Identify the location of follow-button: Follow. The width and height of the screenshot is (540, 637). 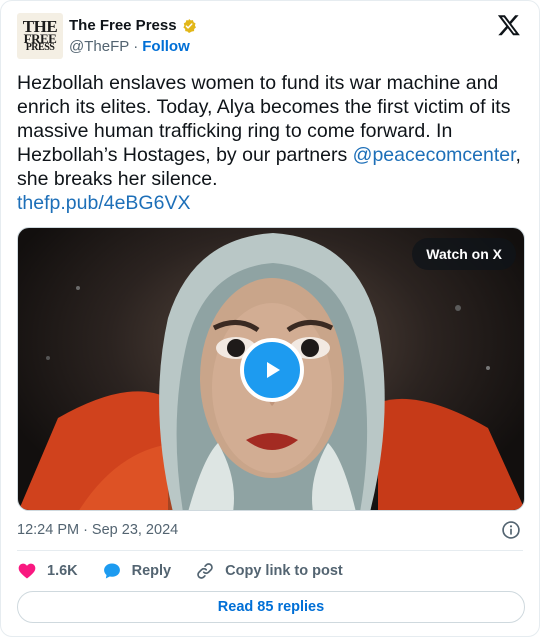
(166, 46).